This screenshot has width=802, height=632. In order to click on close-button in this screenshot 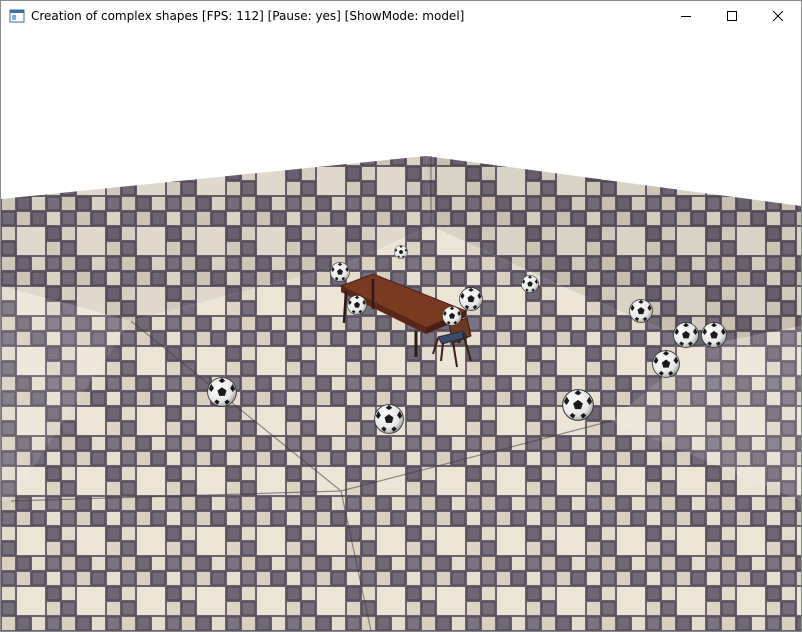, I will do `click(778, 16)`.